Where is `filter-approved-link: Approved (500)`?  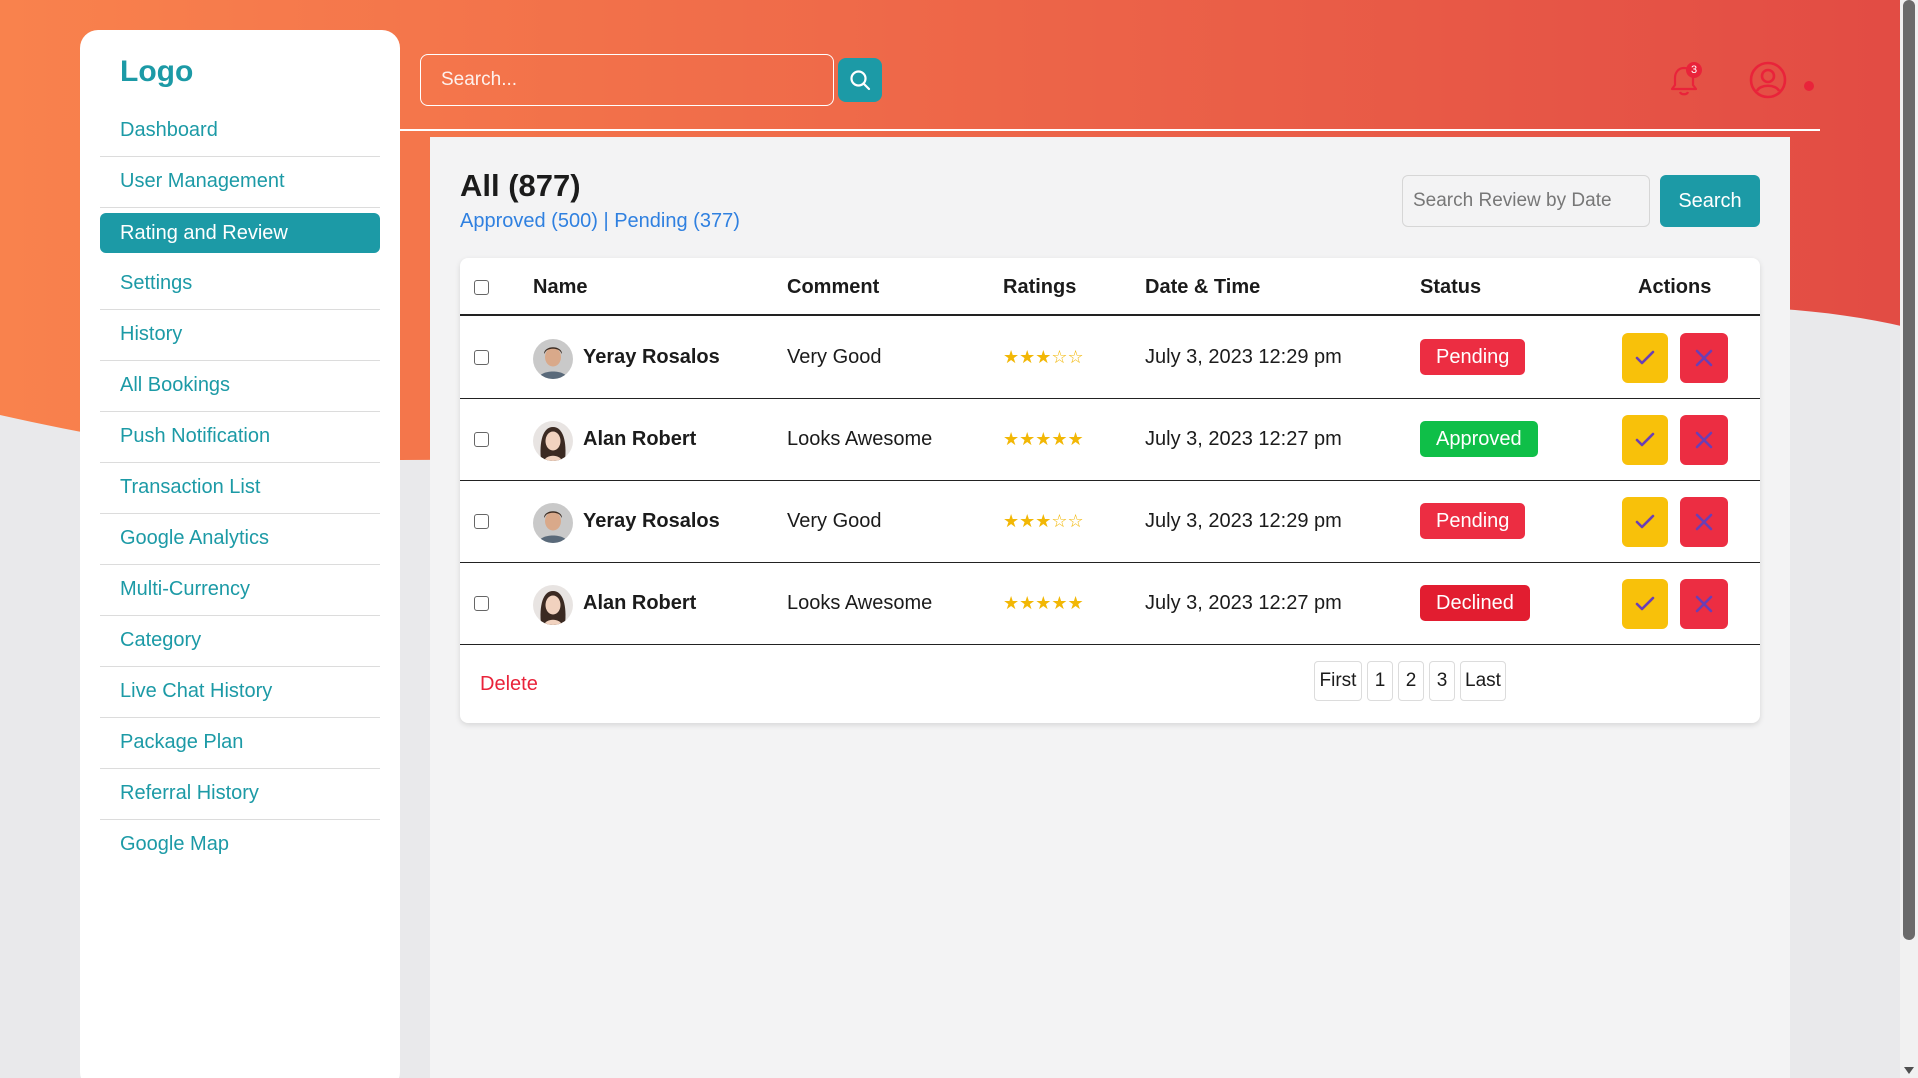 filter-approved-link: Approved (500) is located at coordinates (529, 221).